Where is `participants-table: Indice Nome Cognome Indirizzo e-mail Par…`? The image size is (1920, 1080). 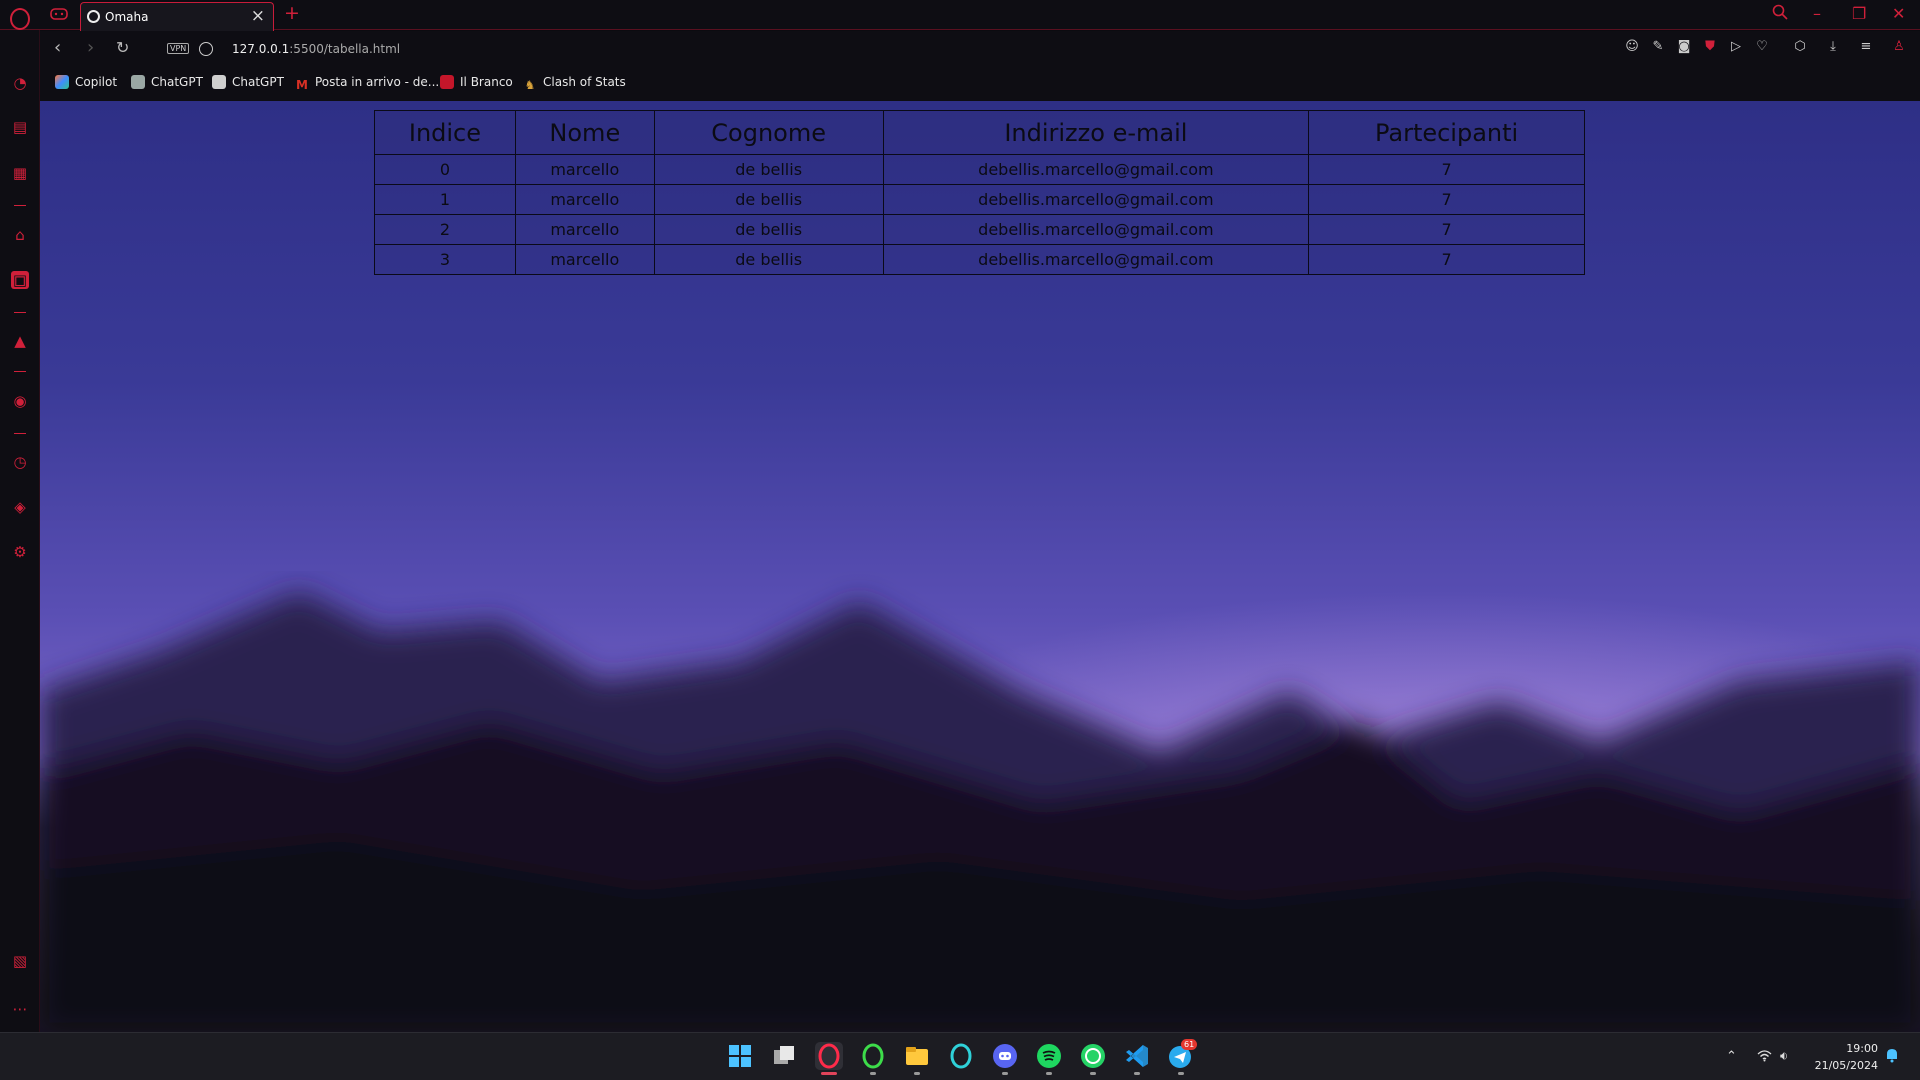
participants-table: Indice Nome Cognome Indirizzo e-mail Par… is located at coordinates (979, 192).